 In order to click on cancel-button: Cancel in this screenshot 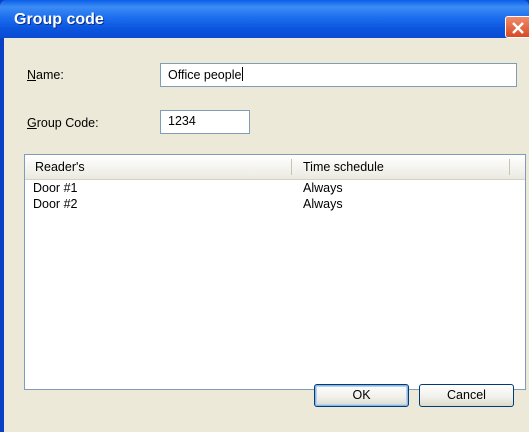, I will do `click(466, 395)`.